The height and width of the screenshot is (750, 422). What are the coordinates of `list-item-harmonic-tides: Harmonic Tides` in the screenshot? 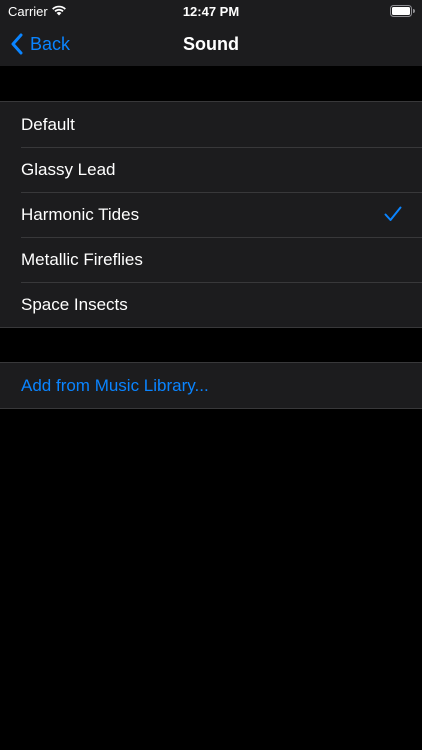 It's located at (211, 214).